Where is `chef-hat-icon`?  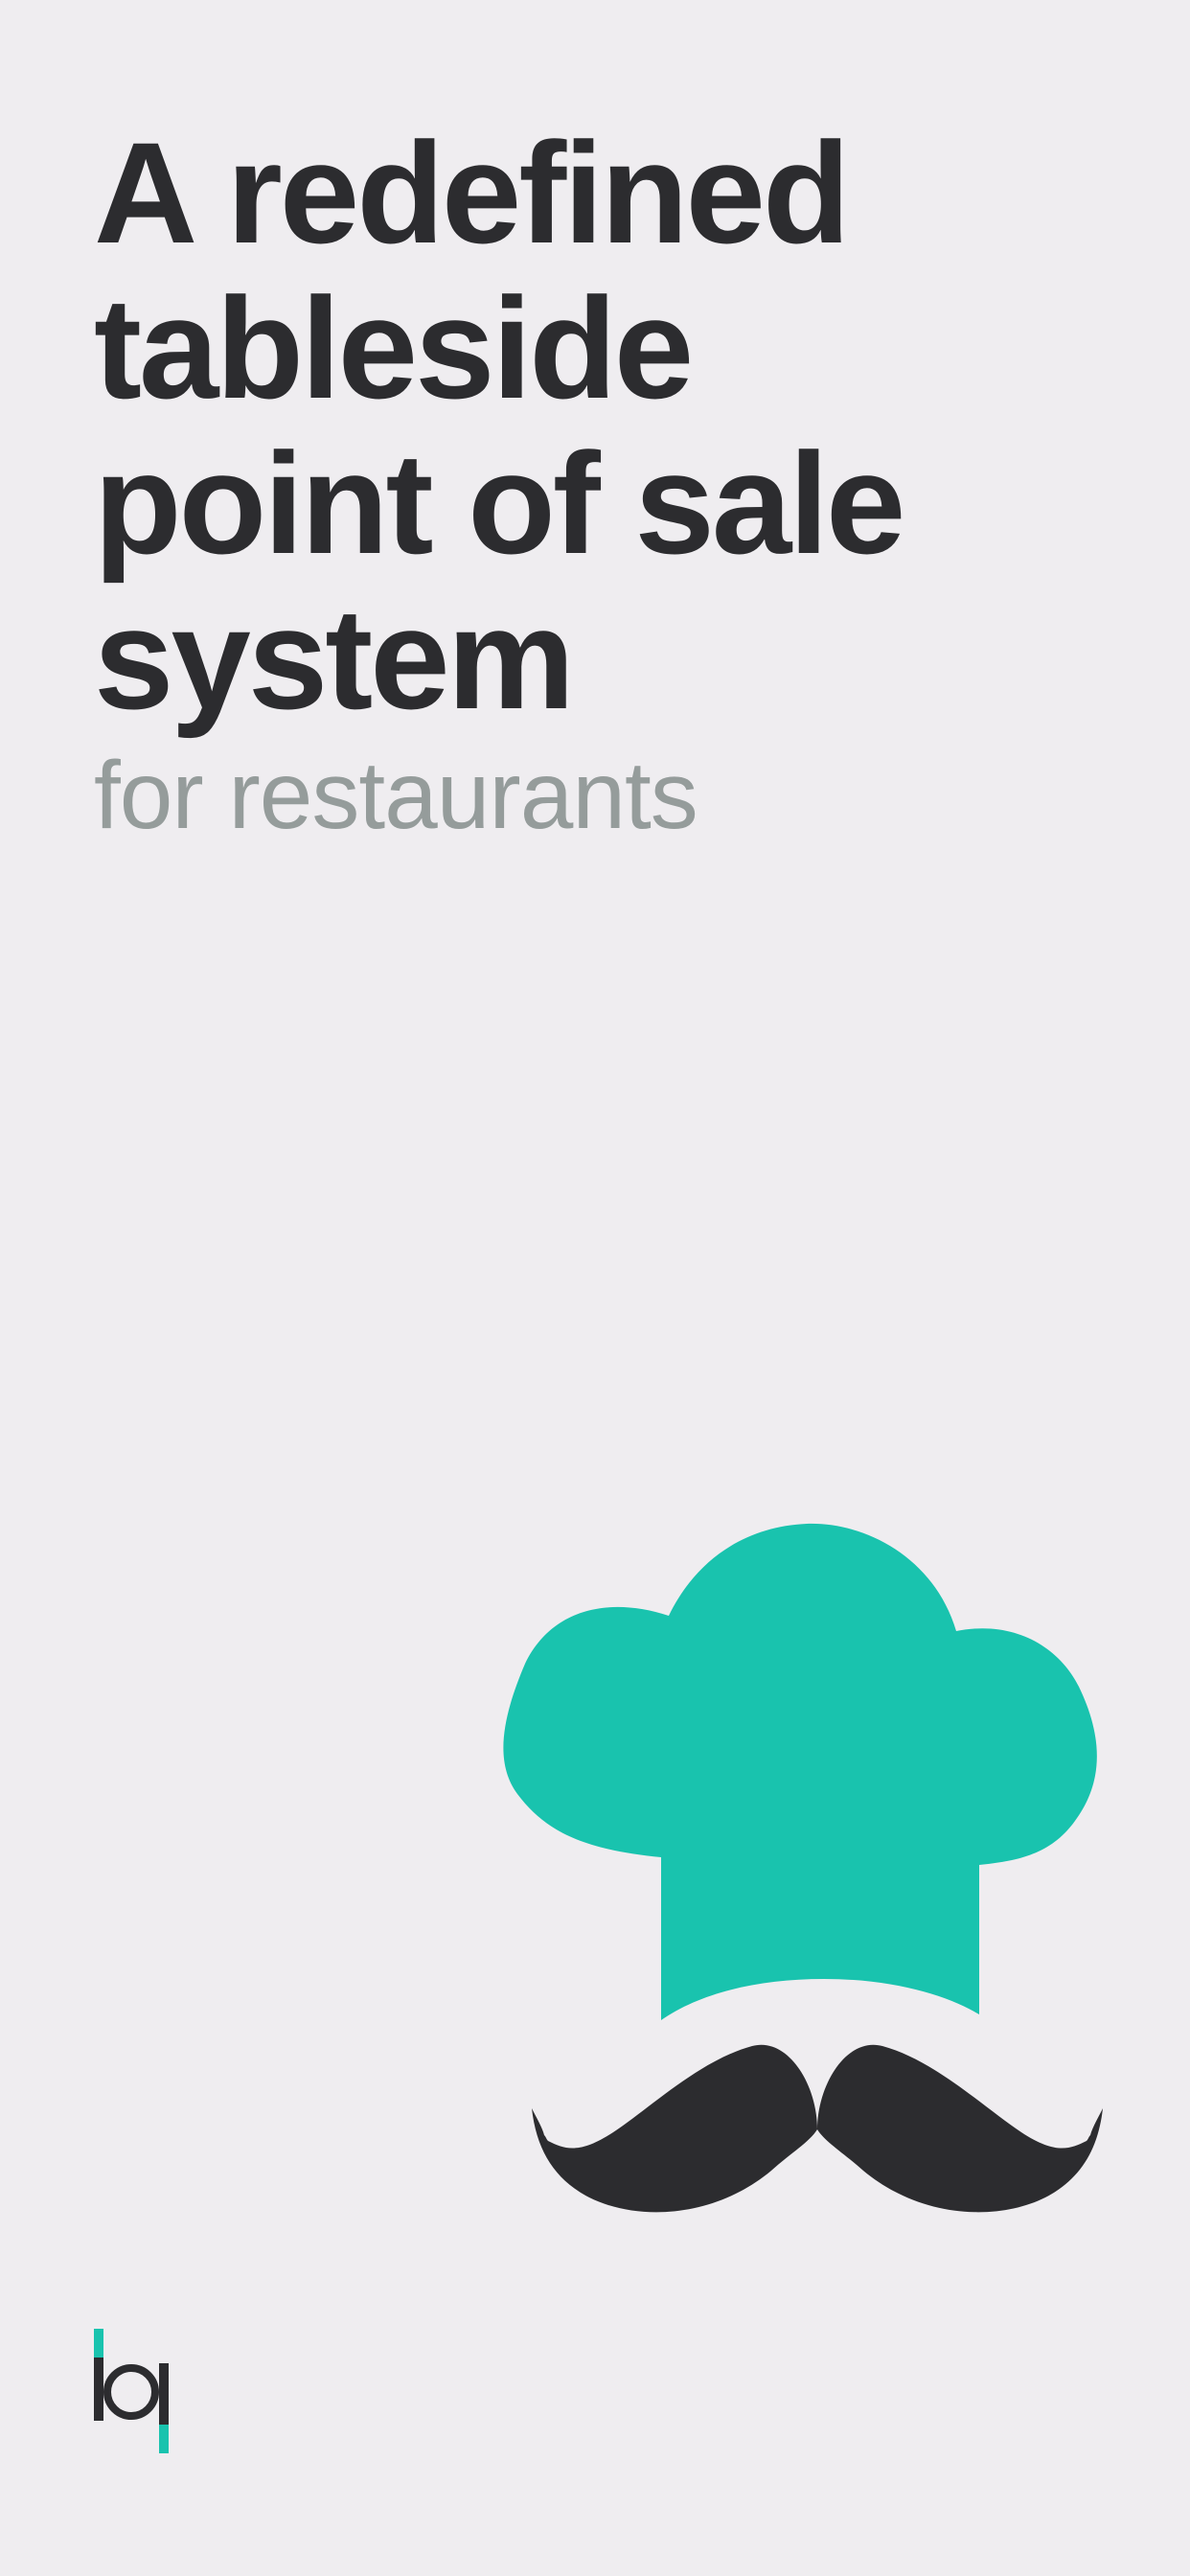 chef-hat-icon is located at coordinates (800, 1771).